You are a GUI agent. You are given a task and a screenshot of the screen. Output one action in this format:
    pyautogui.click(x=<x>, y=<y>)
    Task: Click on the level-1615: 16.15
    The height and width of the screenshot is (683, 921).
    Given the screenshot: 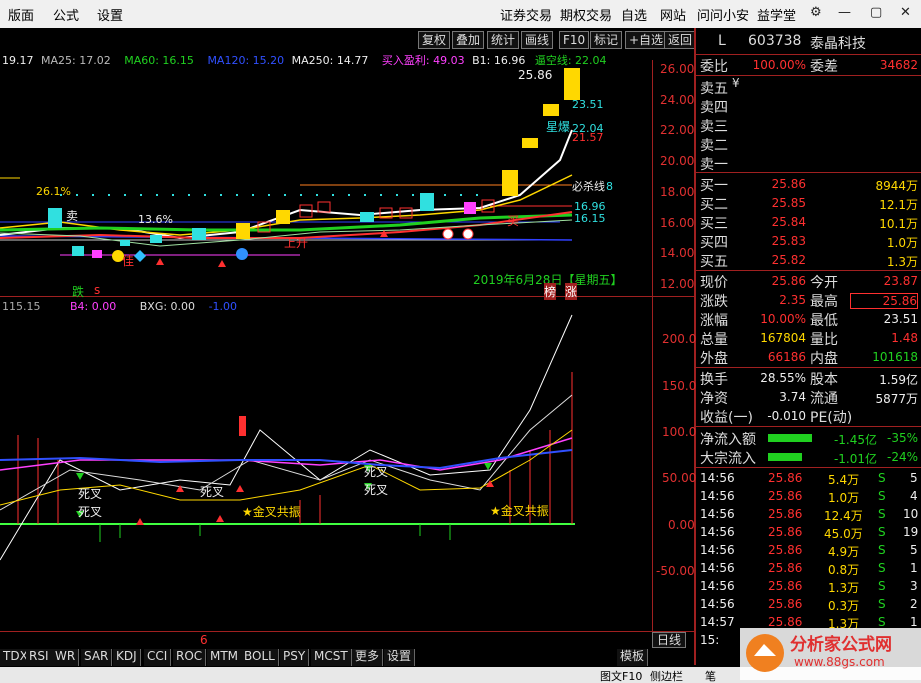 What is the action you would take?
    pyautogui.click(x=590, y=218)
    